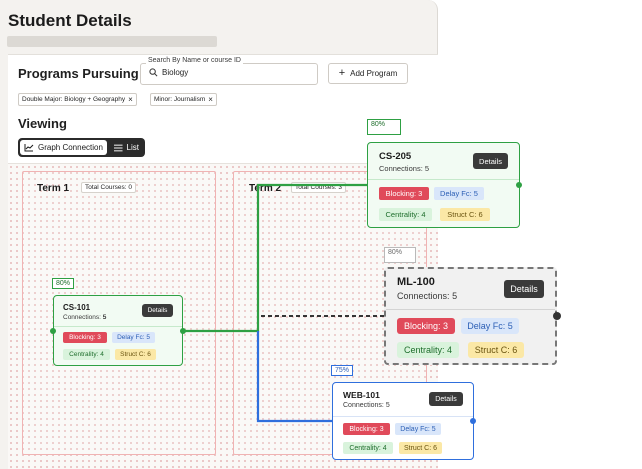  I want to click on course-title: ML-100, so click(416, 282).